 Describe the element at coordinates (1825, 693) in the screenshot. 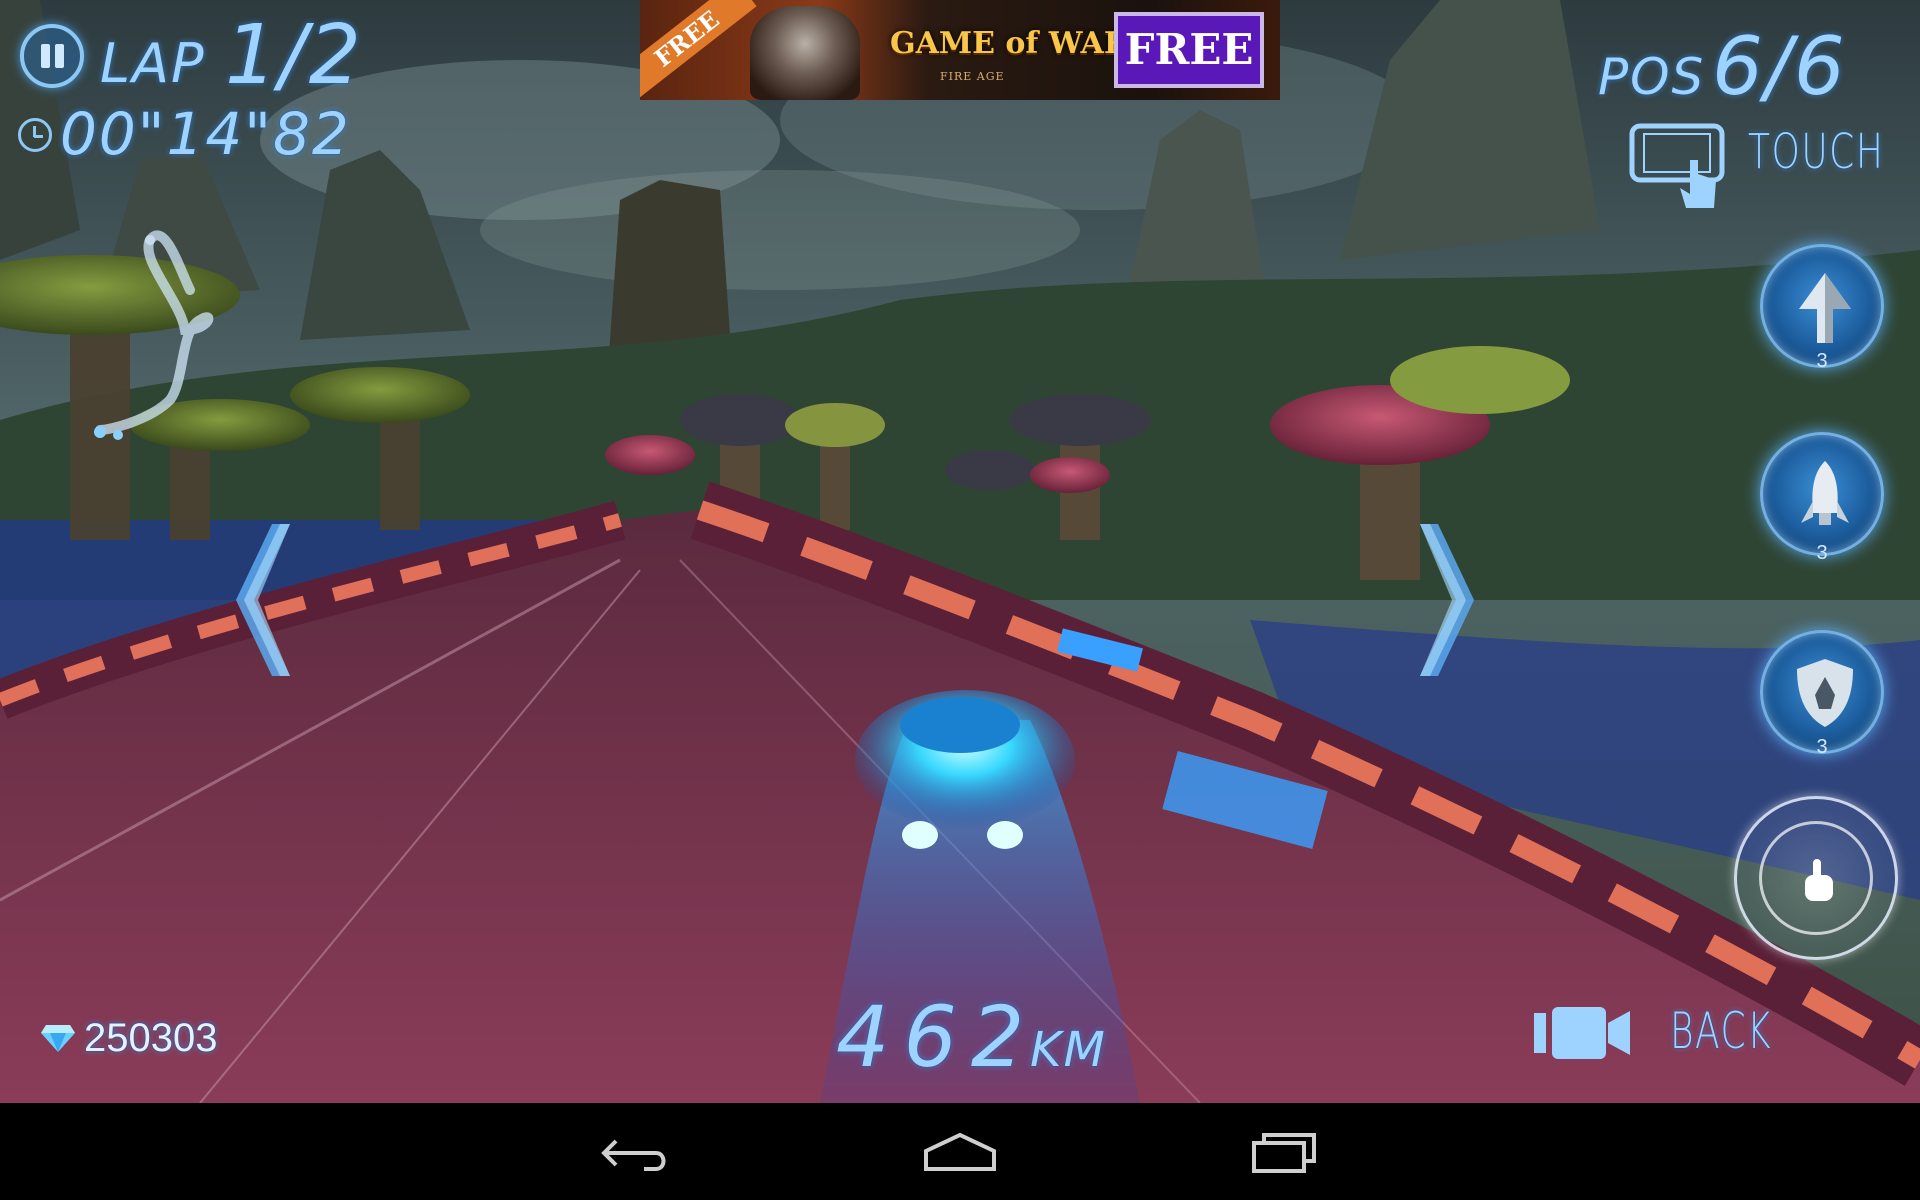

I see `shield-icon` at that location.